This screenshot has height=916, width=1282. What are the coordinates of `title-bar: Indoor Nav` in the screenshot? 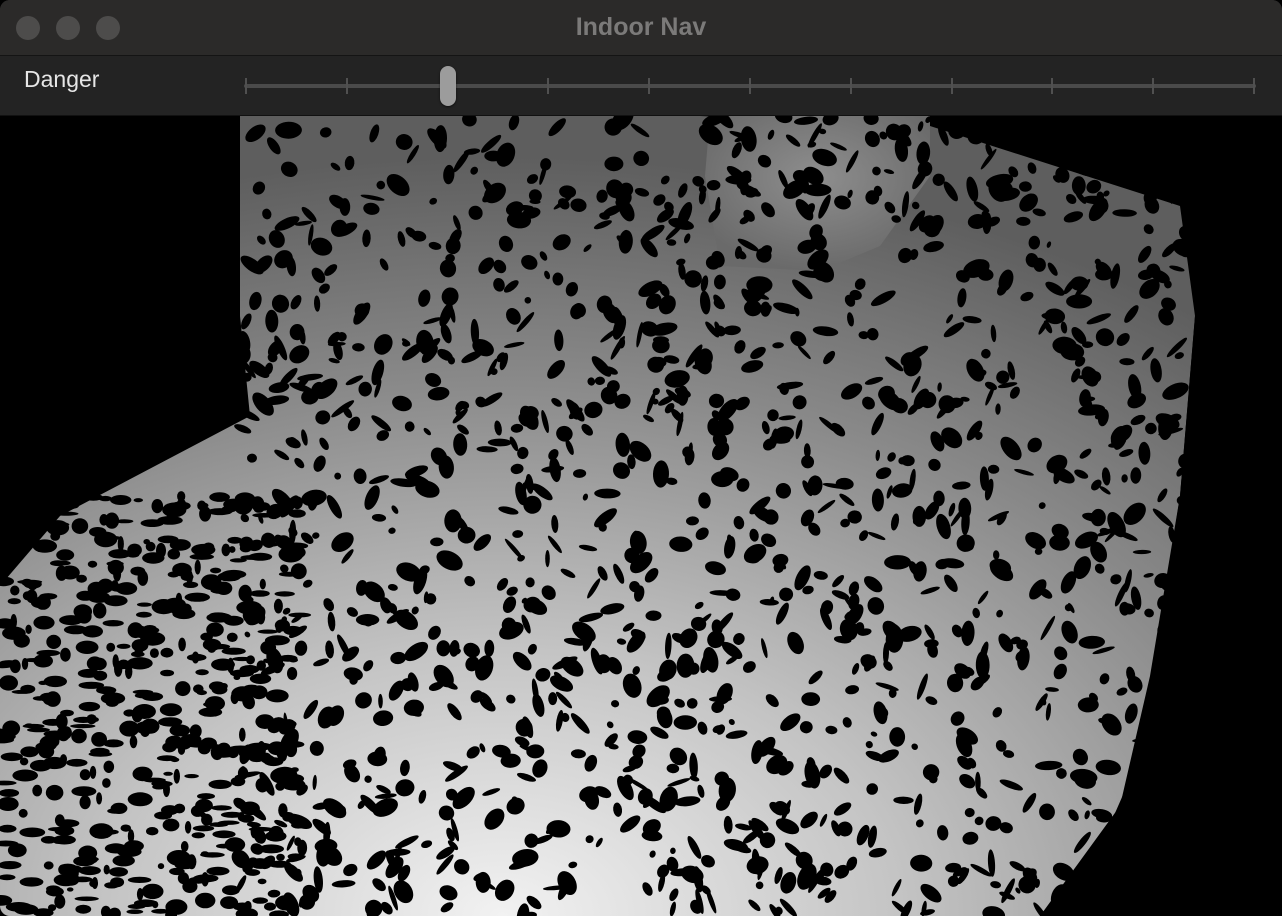 It's located at (641, 28).